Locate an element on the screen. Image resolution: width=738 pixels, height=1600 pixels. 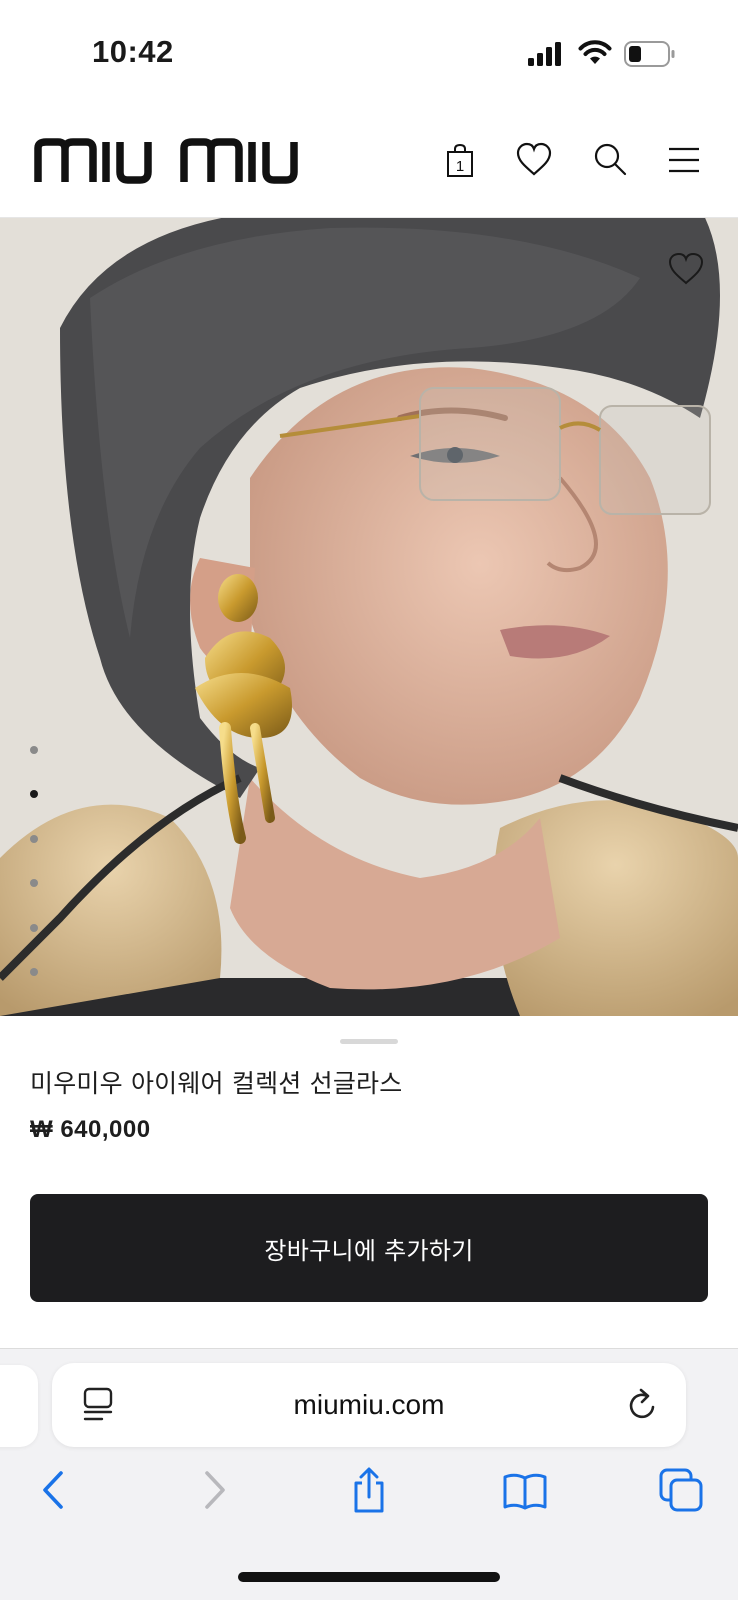
previous-tab-preview is located at coordinates (19, 1406).